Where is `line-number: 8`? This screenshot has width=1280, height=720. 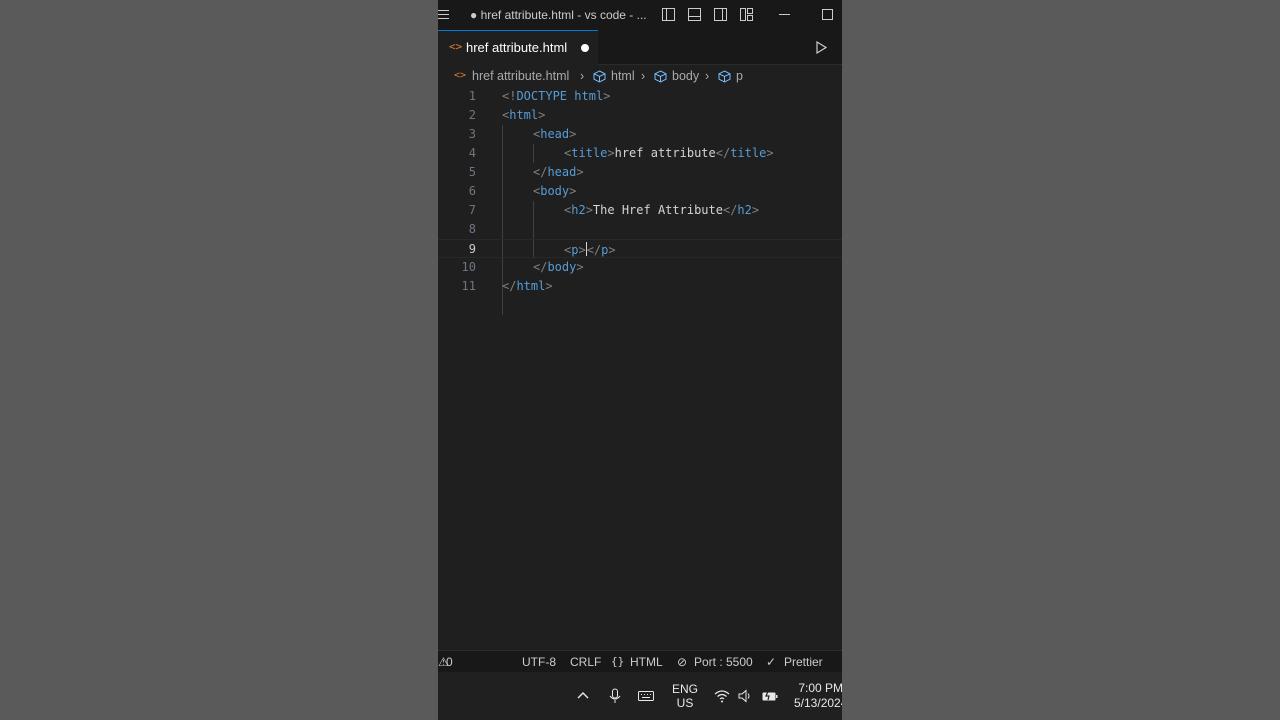
line-number: 8 is located at coordinates (472, 229).